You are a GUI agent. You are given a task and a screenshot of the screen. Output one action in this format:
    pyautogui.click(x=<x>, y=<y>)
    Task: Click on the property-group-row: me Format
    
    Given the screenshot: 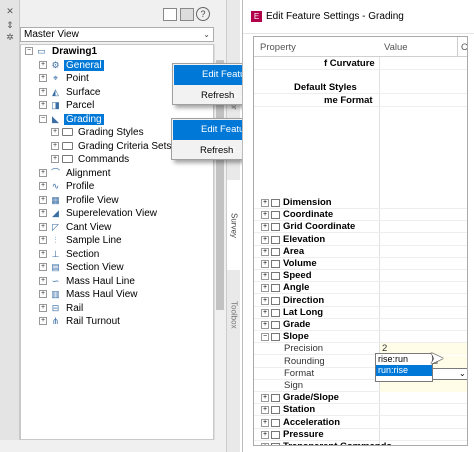 What is the action you would take?
    pyautogui.click(x=360, y=101)
    